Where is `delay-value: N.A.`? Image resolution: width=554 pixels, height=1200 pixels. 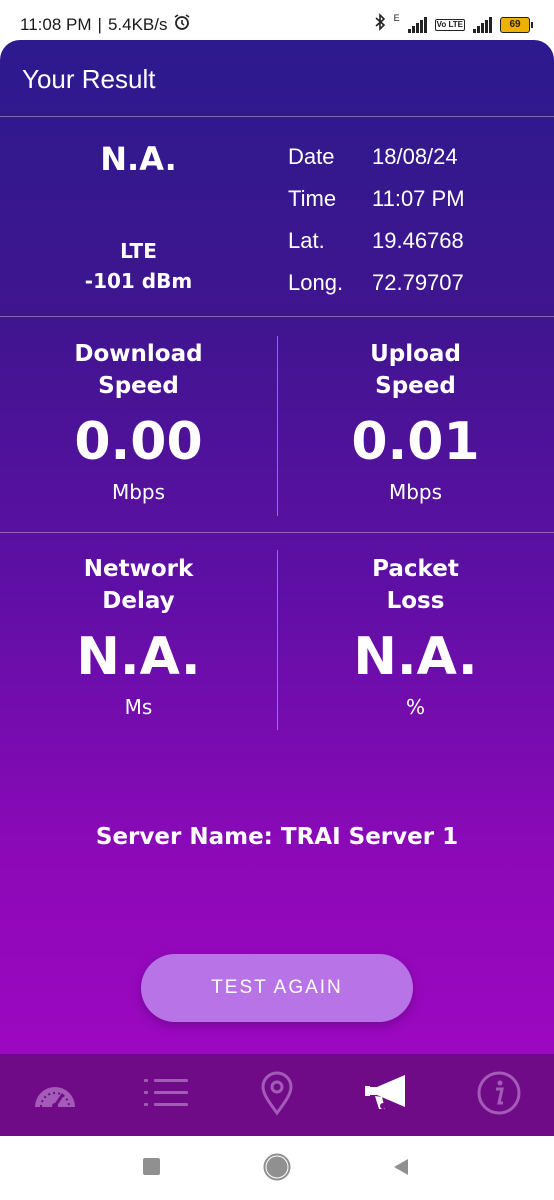
delay-value: N.A. is located at coordinates (138, 657).